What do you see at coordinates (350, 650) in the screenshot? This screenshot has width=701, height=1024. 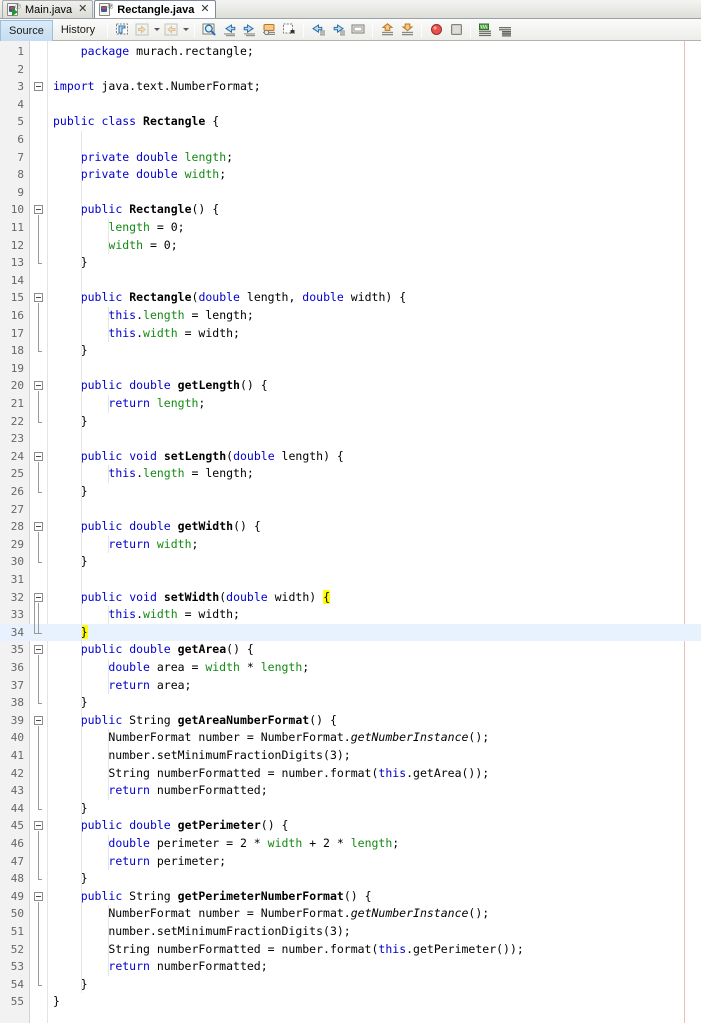 I see `code-line: 35 public double getArea() {` at bounding box center [350, 650].